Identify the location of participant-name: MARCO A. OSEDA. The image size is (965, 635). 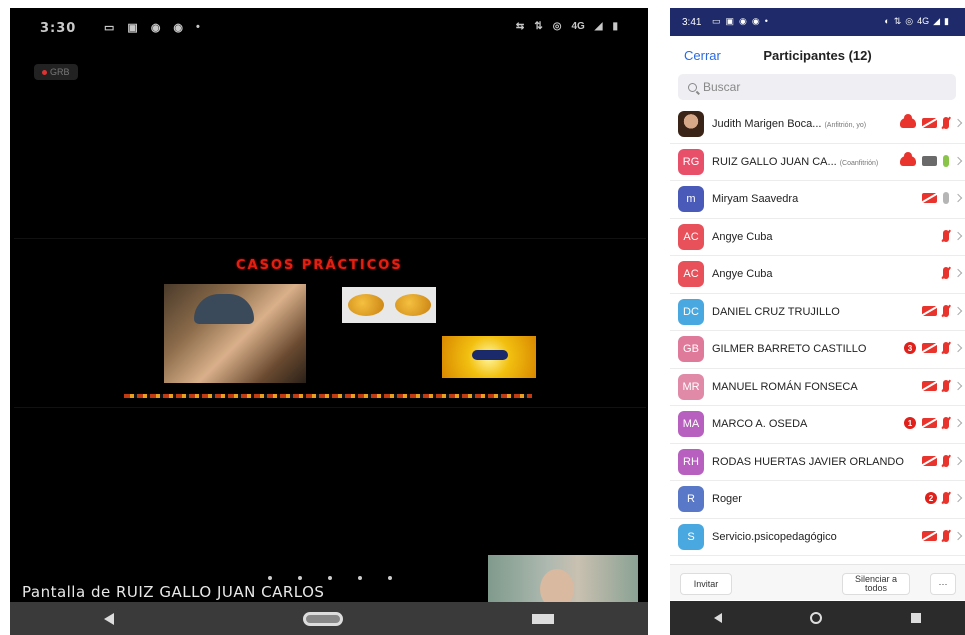
(760, 424).